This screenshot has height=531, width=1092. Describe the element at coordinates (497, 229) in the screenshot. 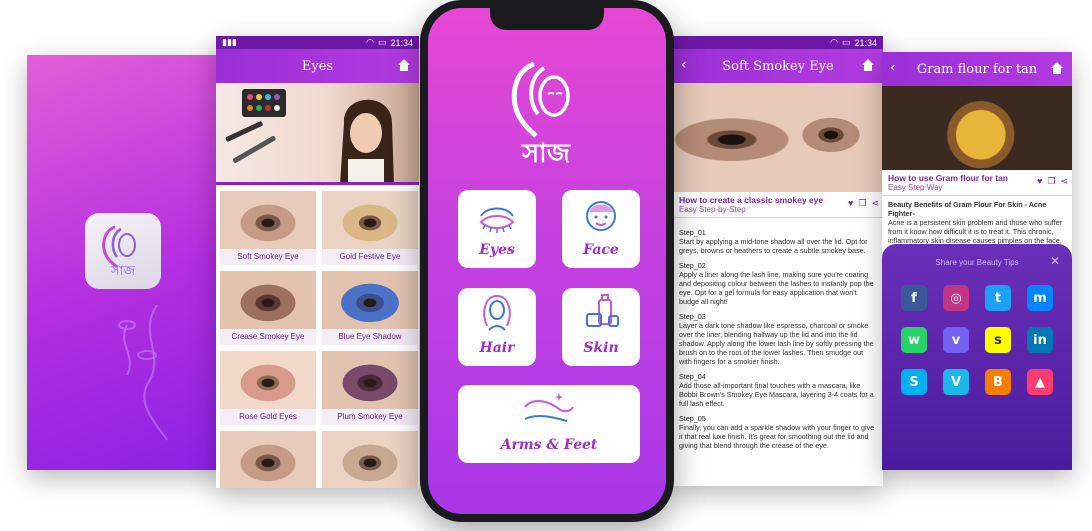

I see `category-eyes-button: Eyes` at that location.